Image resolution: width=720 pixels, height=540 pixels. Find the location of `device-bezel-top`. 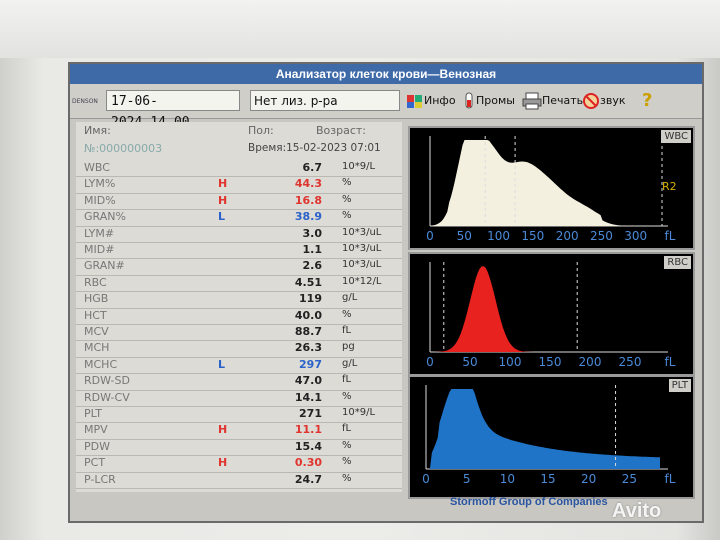

device-bezel-top is located at coordinates (360, 29).